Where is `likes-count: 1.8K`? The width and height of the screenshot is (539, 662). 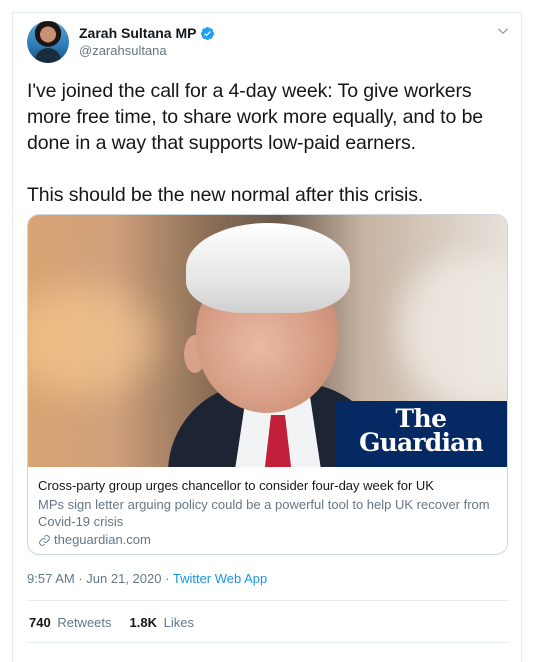 likes-count: 1.8K is located at coordinates (143, 622).